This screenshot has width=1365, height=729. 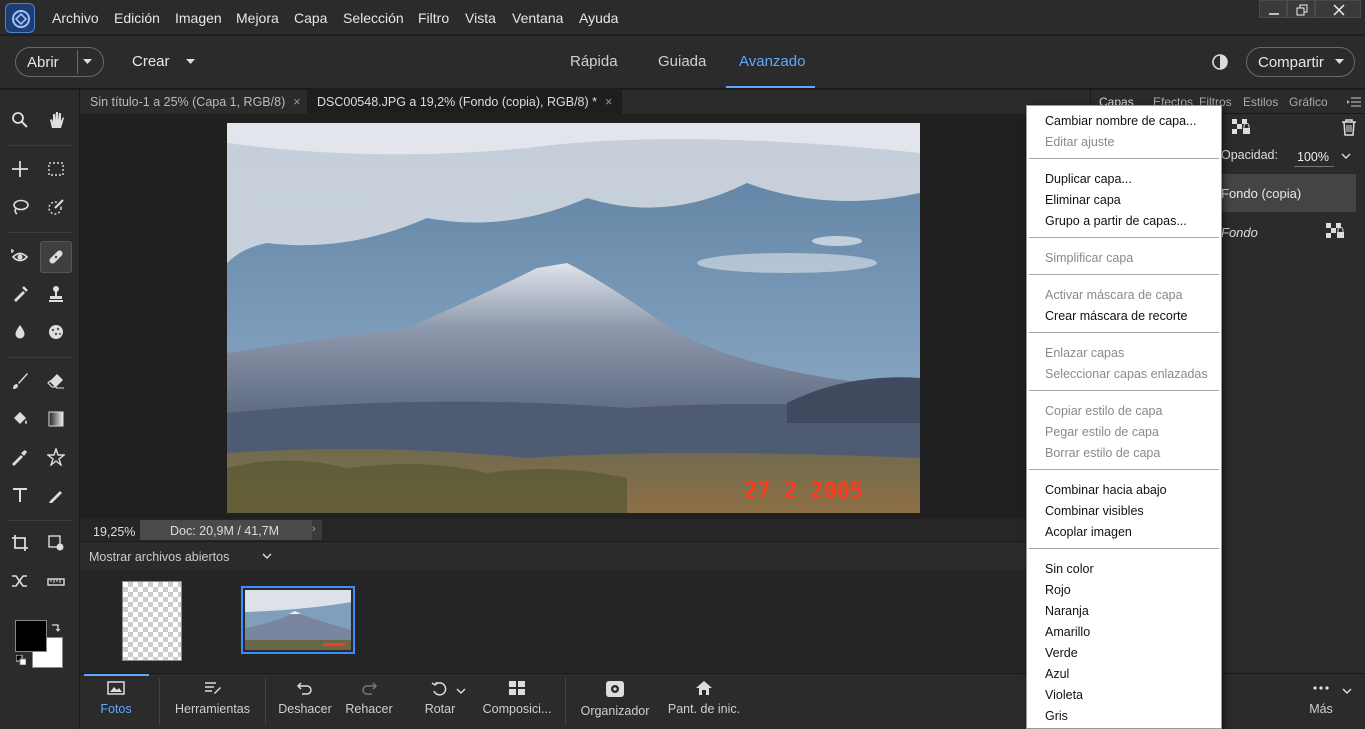 I want to click on restore-button, so click(x=1301, y=9).